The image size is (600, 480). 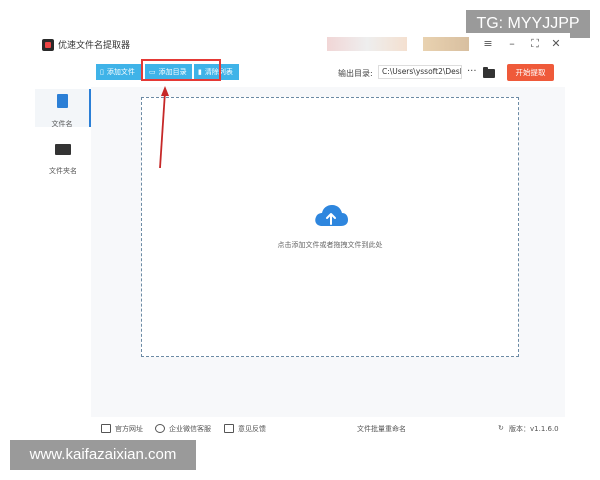 What do you see at coordinates (328, 430) in the screenshot?
I see `status-bar: 官方网址 企业微信客服 意见反馈 文件批量重命名 ↻ 版本：v1.1.6.0` at bounding box center [328, 430].